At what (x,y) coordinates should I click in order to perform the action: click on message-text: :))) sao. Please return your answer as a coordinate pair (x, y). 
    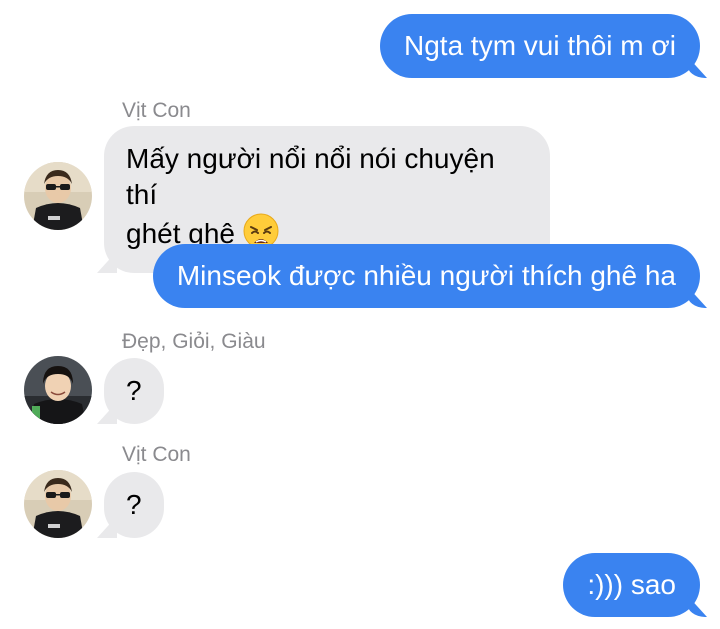
    Looking at the image, I should click on (631, 584).